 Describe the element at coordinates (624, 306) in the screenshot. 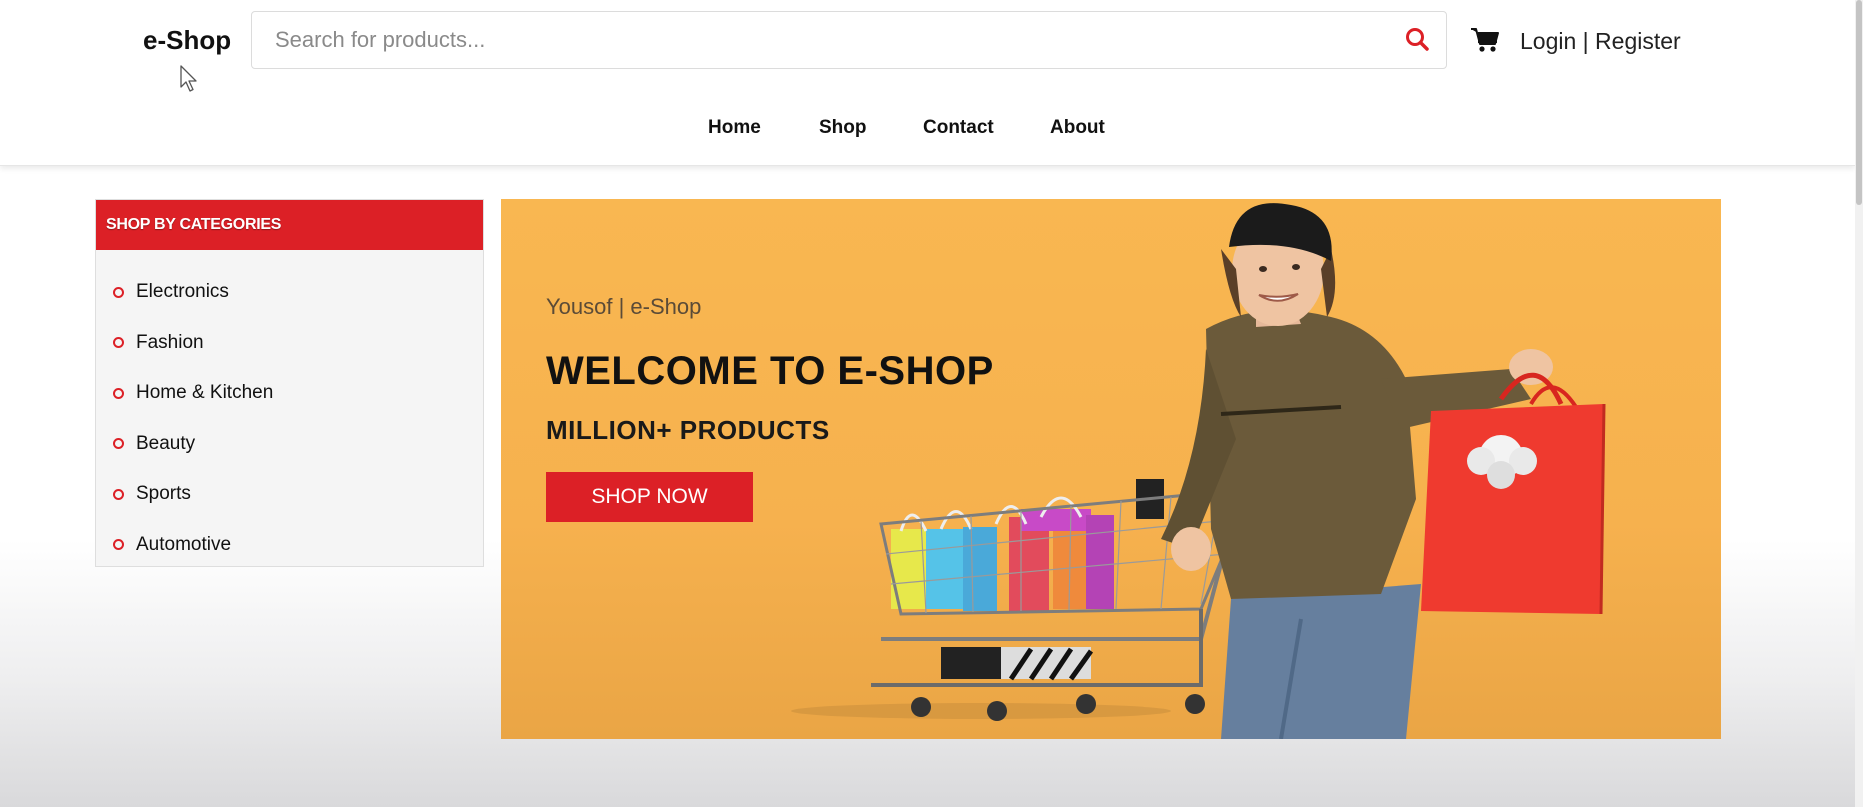

I see `banner-tagline: Yousof | e-Shop` at that location.